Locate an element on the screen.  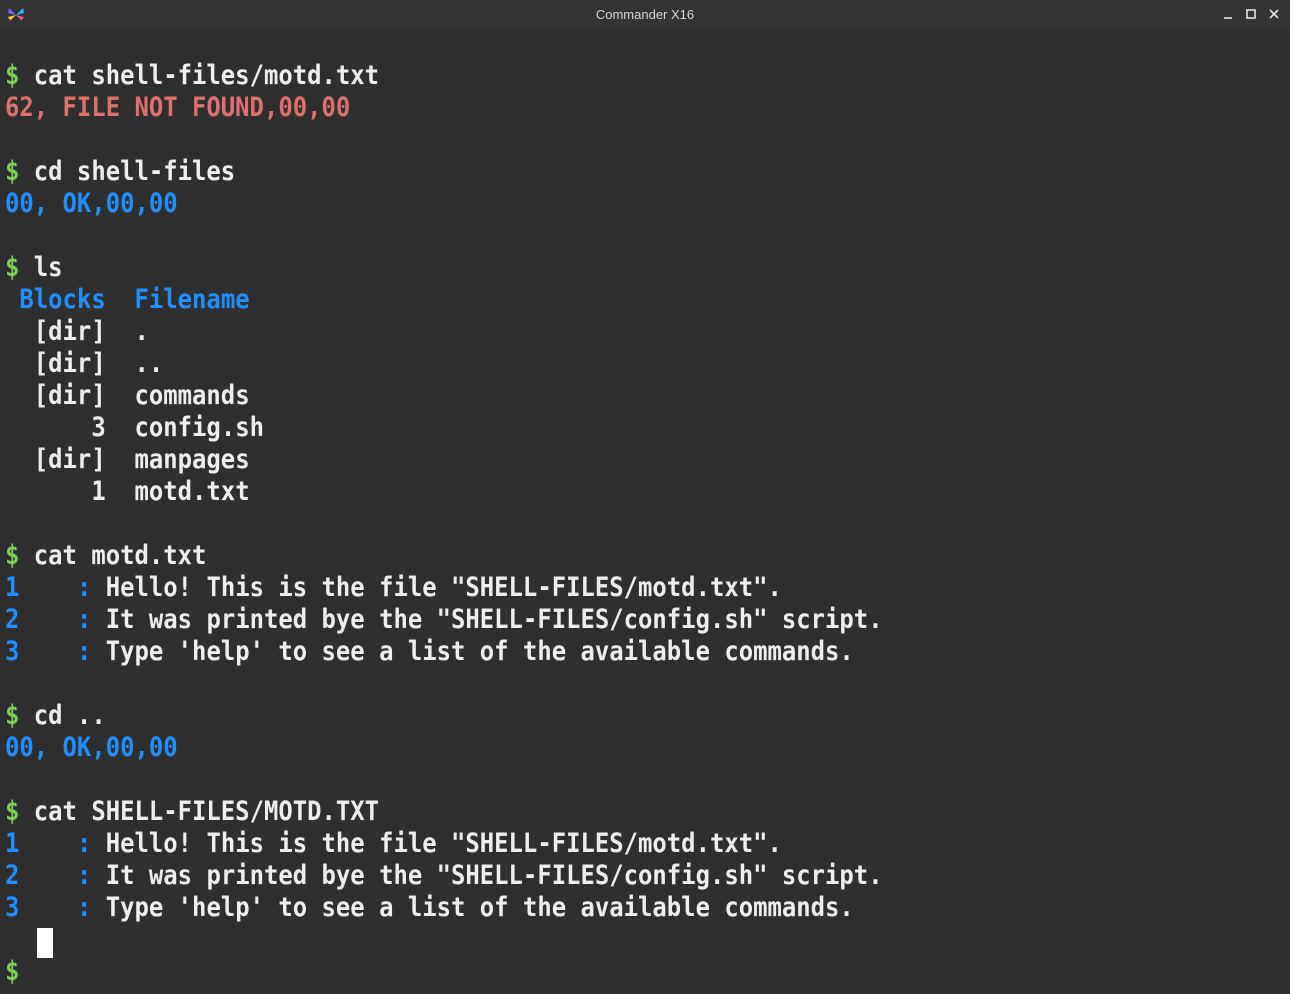
active-prompt-line: $ is located at coordinates (19, 972).